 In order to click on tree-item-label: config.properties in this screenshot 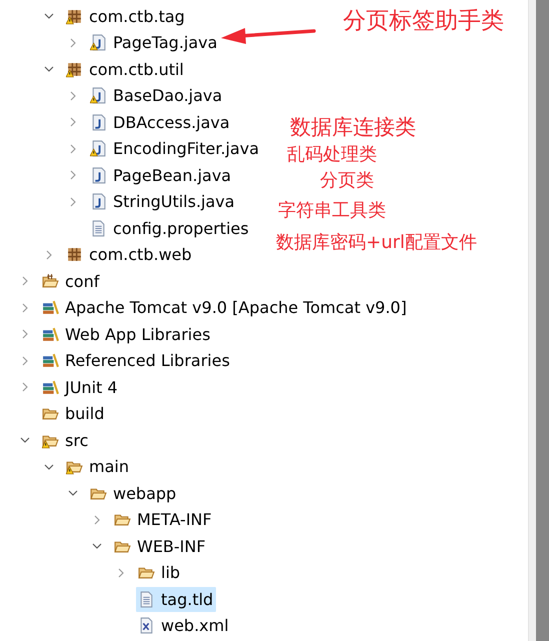, I will do `click(181, 228)`.